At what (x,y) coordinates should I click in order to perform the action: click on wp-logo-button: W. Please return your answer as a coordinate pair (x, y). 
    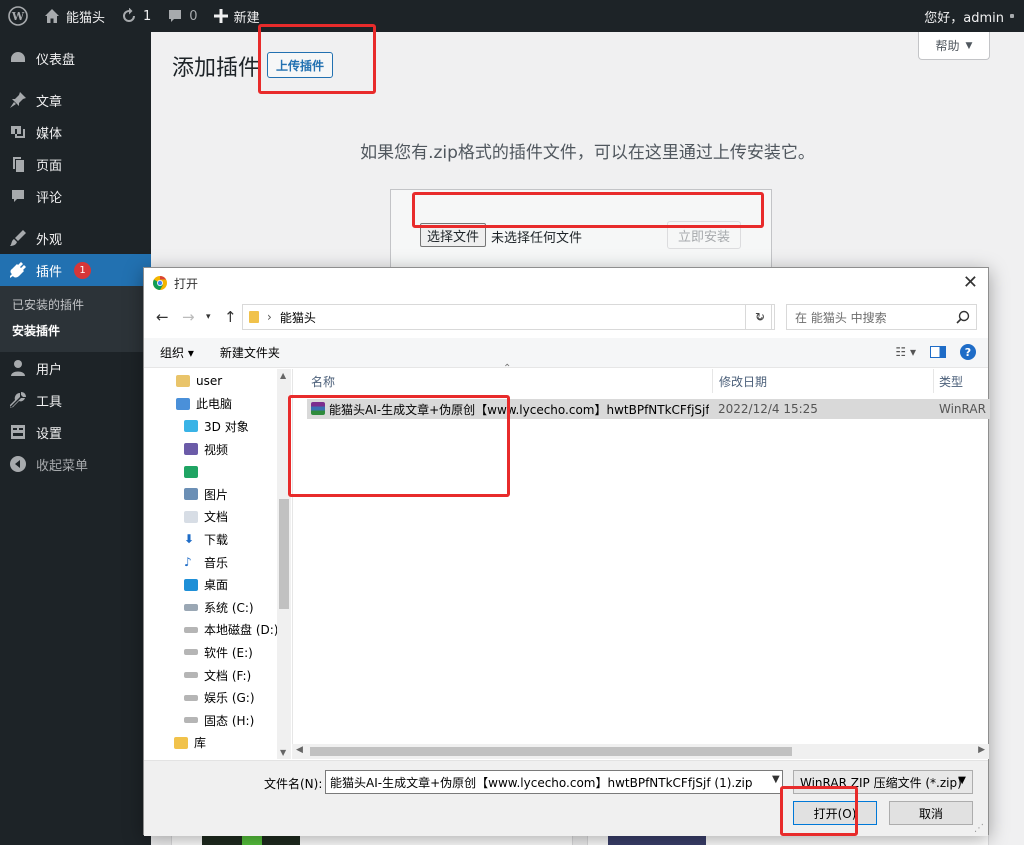
    Looking at the image, I should click on (18, 16).